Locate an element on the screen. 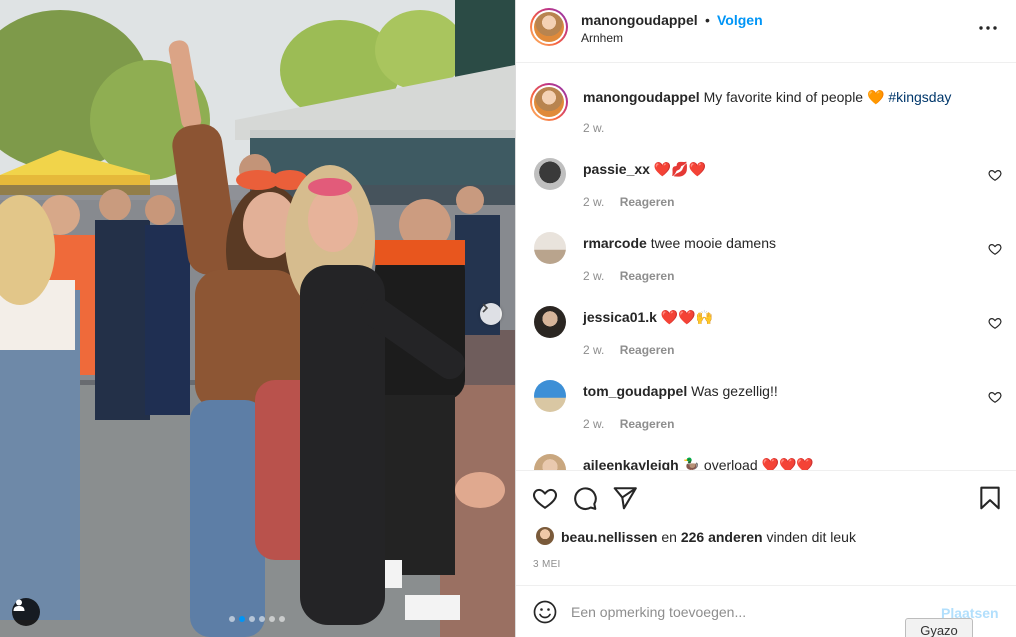 The height and width of the screenshot is (637, 1016). chevron-right-icon is located at coordinates (485, 308).